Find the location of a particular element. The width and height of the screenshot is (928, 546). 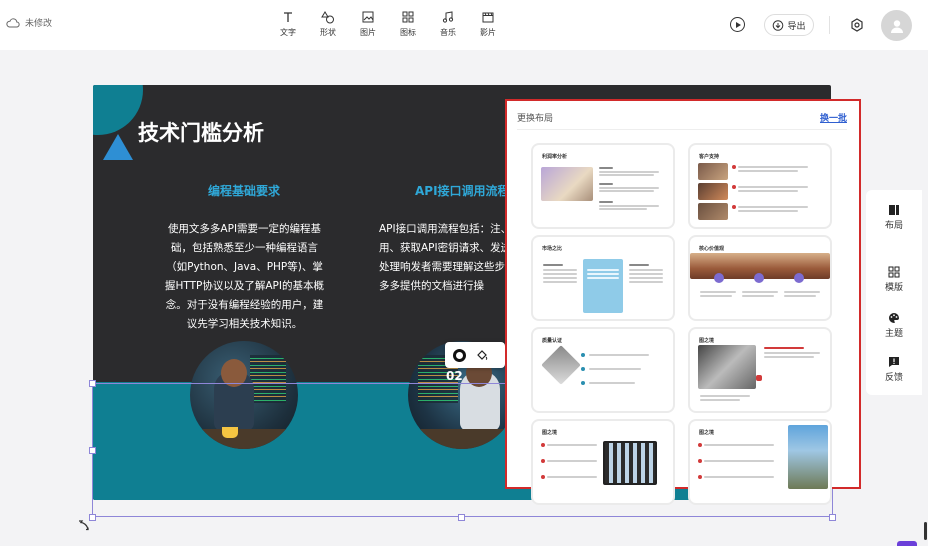

column-2-heading: API接口调用流程 is located at coordinates (462, 190).